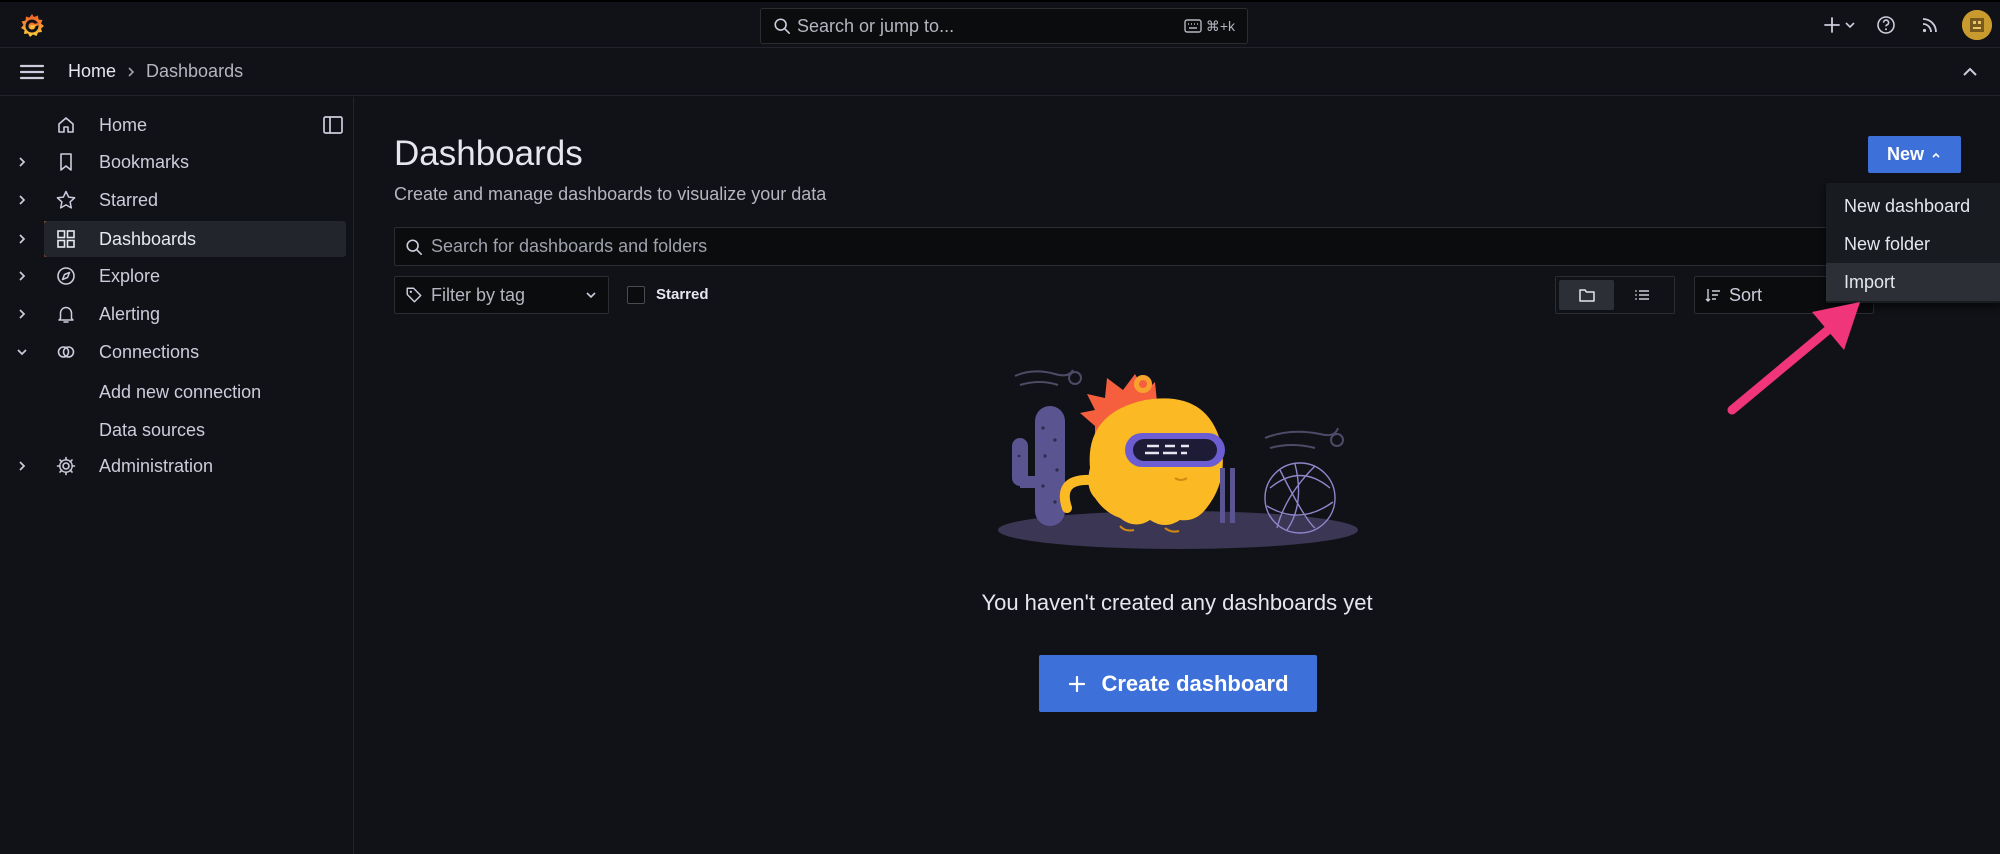 Image resolution: width=2000 pixels, height=854 pixels. What do you see at coordinates (195, 71) in the screenshot?
I see `breadcrumb-current: Dashboards` at bounding box center [195, 71].